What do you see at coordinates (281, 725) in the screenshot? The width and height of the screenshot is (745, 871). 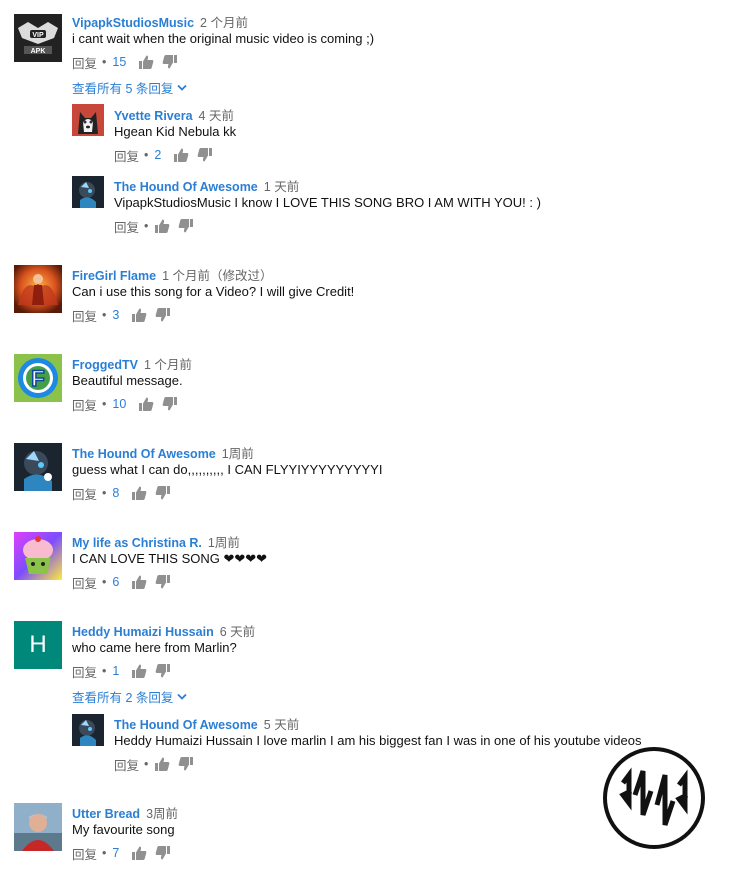 I see `comment-time: 5 天前` at bounding box center [281, 725].